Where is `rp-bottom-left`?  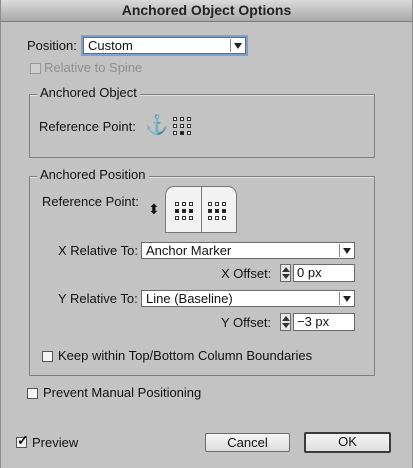 rp-bottom-left is located at coordinates (210, 218).